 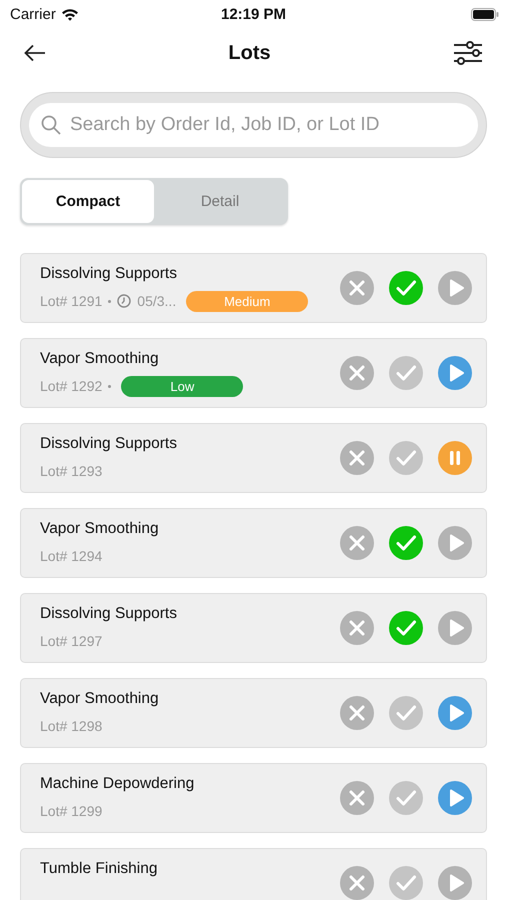 I want to click on search-field: Search by Order Id, Job ID, or Lot ID, so click(x=253, y=125).